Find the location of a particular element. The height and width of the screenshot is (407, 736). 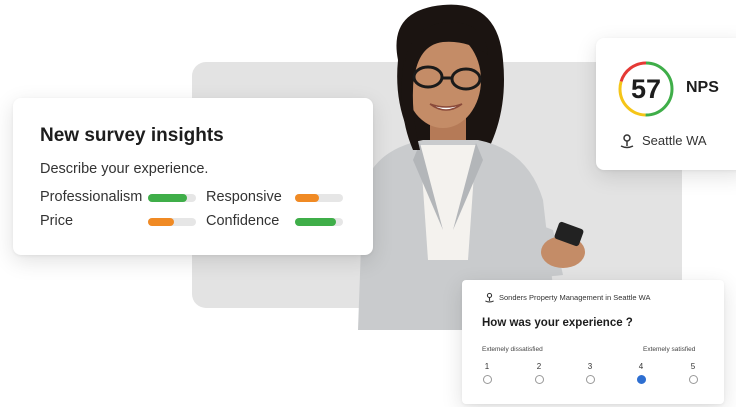

scale-low-label: Extemely dissatisfied is located at coordinates (512, 349).